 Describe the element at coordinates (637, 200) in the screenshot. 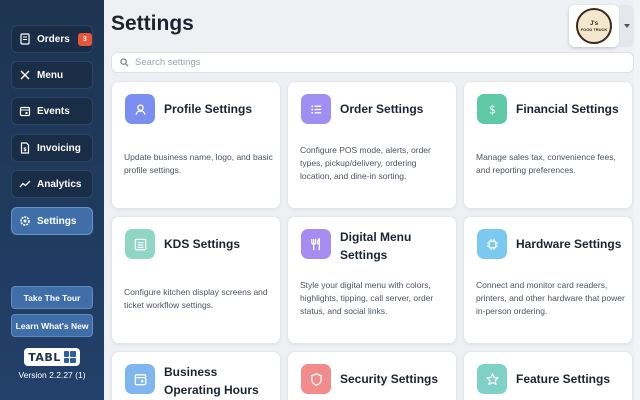

I see `scrollbar` at that location.